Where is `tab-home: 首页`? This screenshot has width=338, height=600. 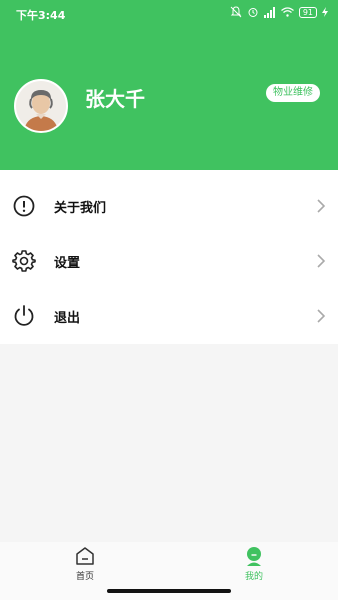
tab-home: 首页 is located at coordinates (85, 569).